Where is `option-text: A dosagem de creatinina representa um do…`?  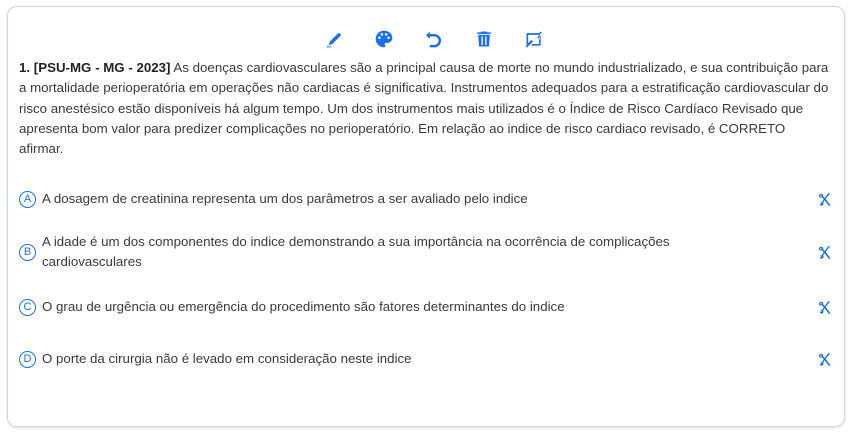 option-text: A dosagem de creatinina representa um do… is located at coordinates (402, 199).